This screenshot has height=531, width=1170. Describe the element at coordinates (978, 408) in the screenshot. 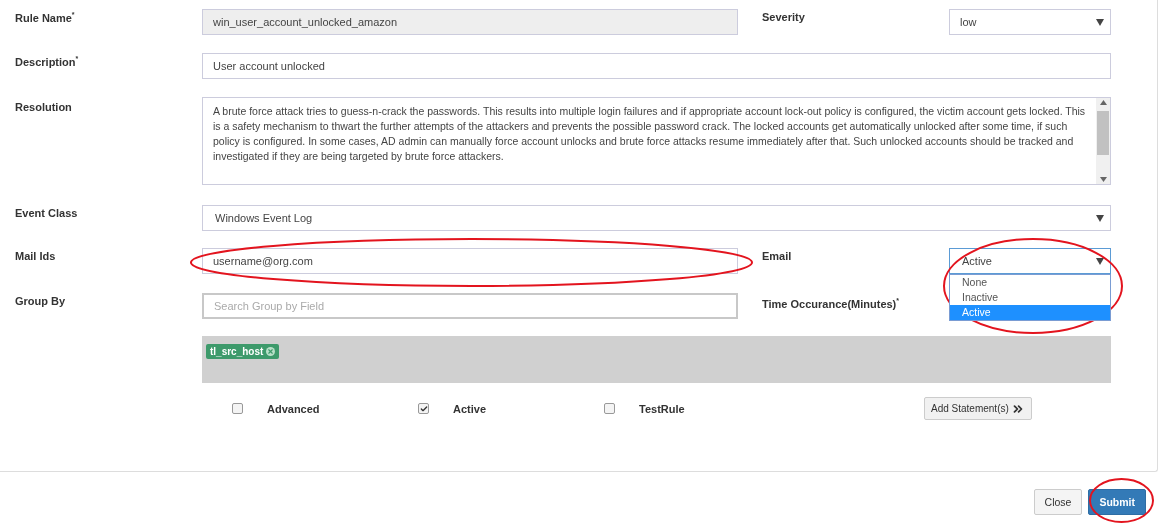

I see `add-statement-button: Add Statement(s)` at that location.